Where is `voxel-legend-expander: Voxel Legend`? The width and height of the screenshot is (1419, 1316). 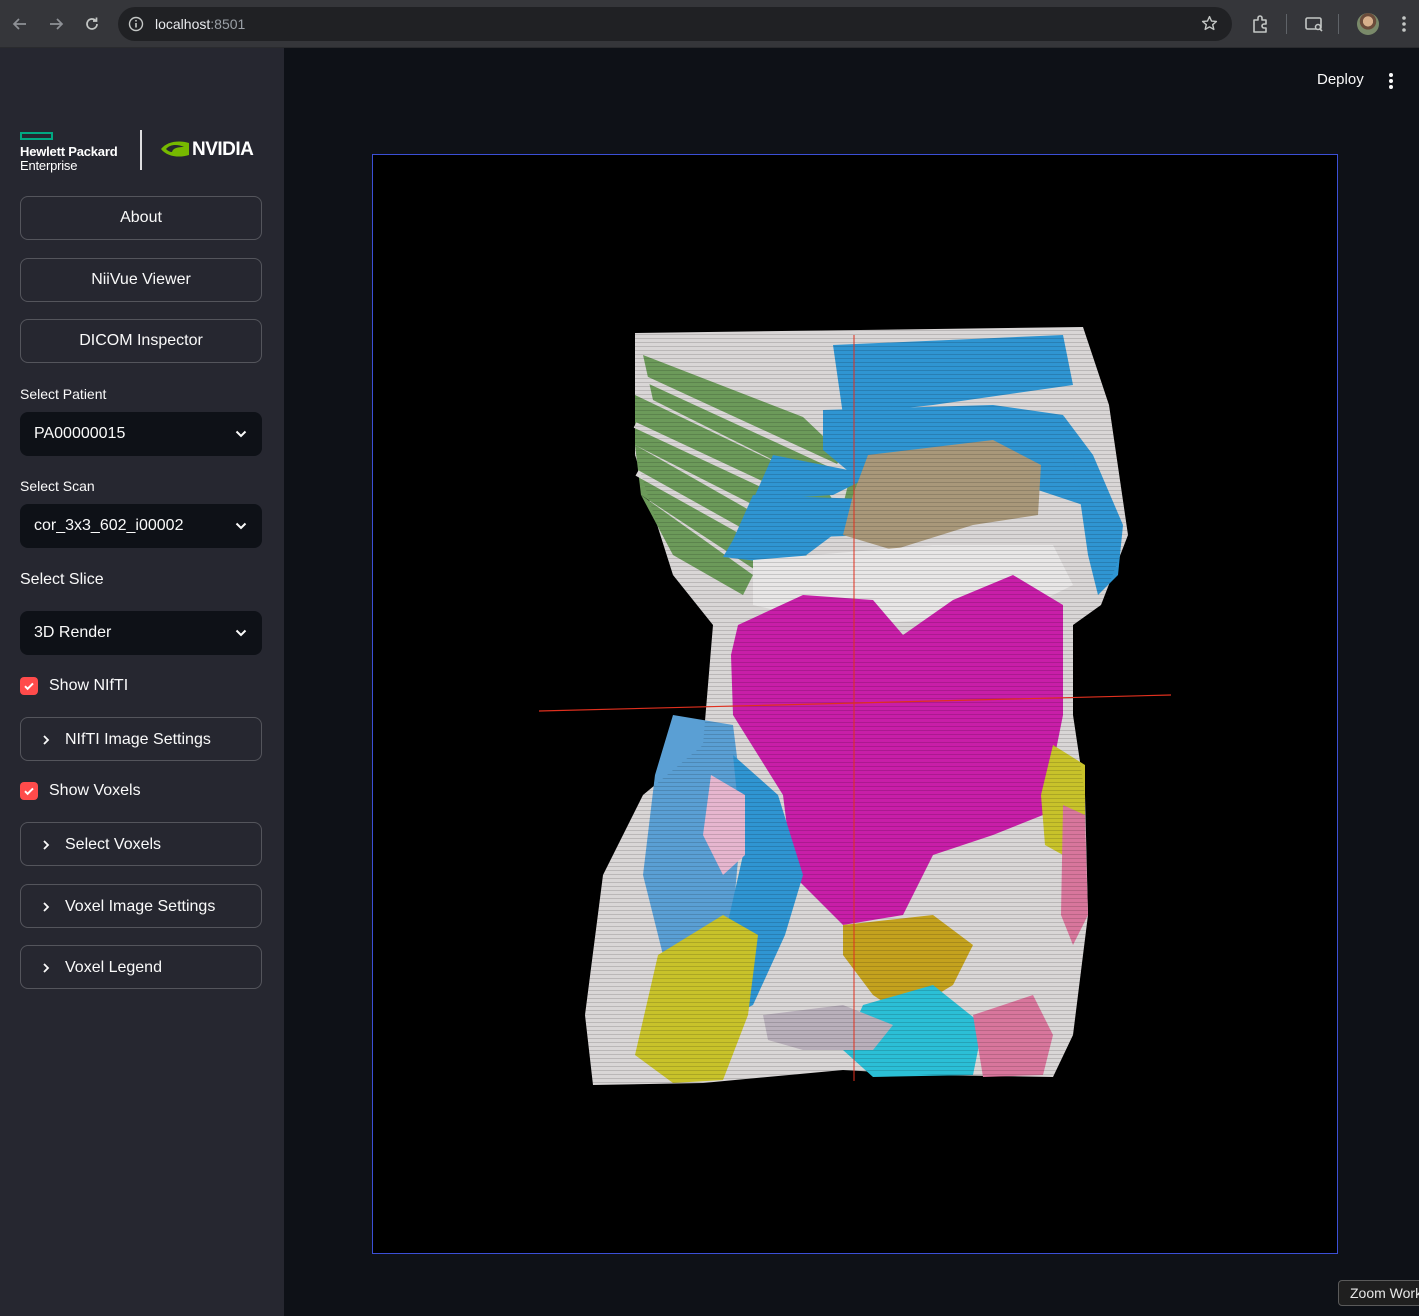 voxel-legend-expander: Voxel Legend is located at coordinates (141, 967).